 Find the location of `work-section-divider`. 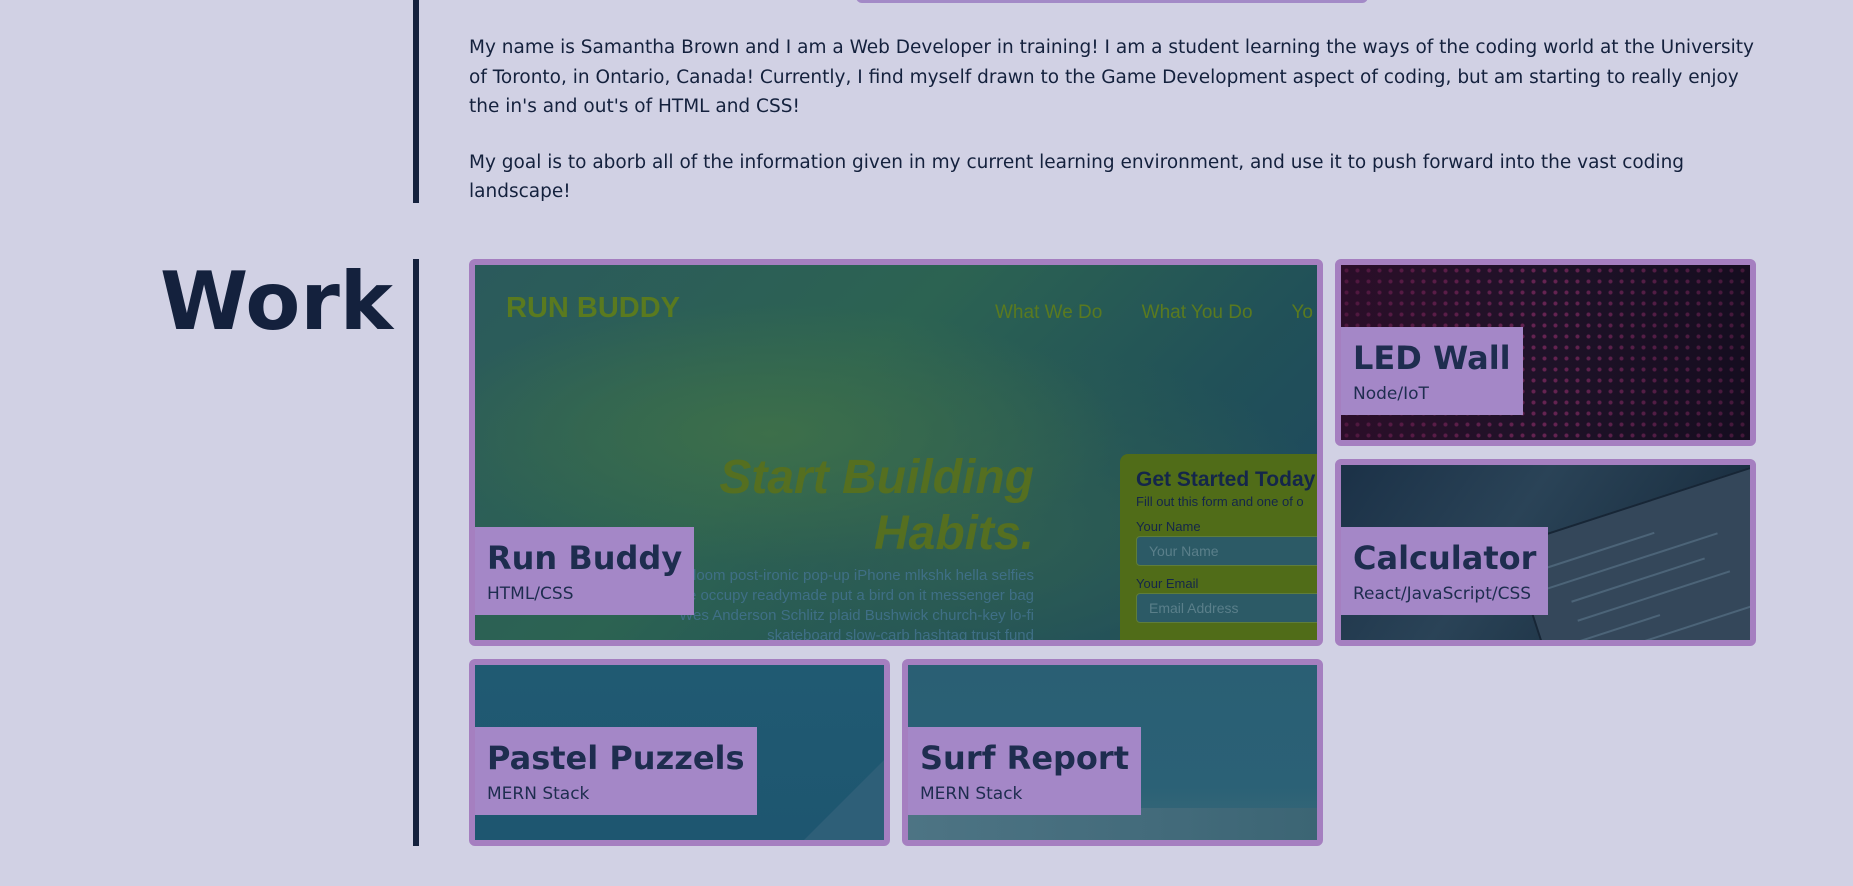

work-section-divider is located at coordinates (416, 552).